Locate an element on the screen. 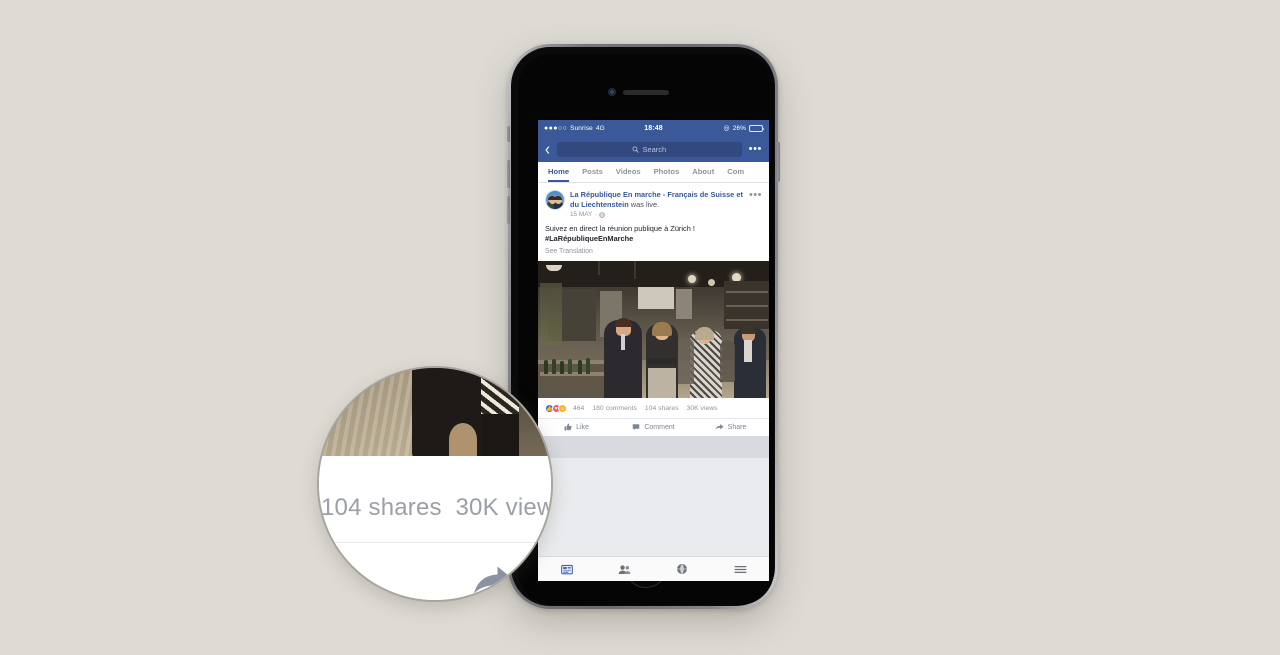 This screenshot has height=655, width=1280. tab-posts: Posts is located at coordinates (592, 172).